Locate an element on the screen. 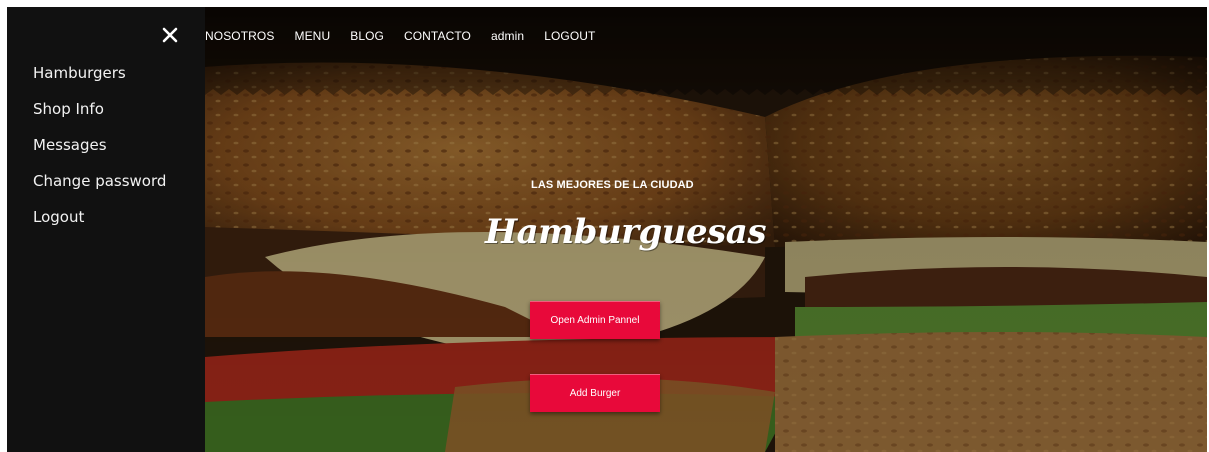 The height and width of the screenshot is (452, 1209). sidebar-item-change-password: Change password is located at coordinates (99, 188).